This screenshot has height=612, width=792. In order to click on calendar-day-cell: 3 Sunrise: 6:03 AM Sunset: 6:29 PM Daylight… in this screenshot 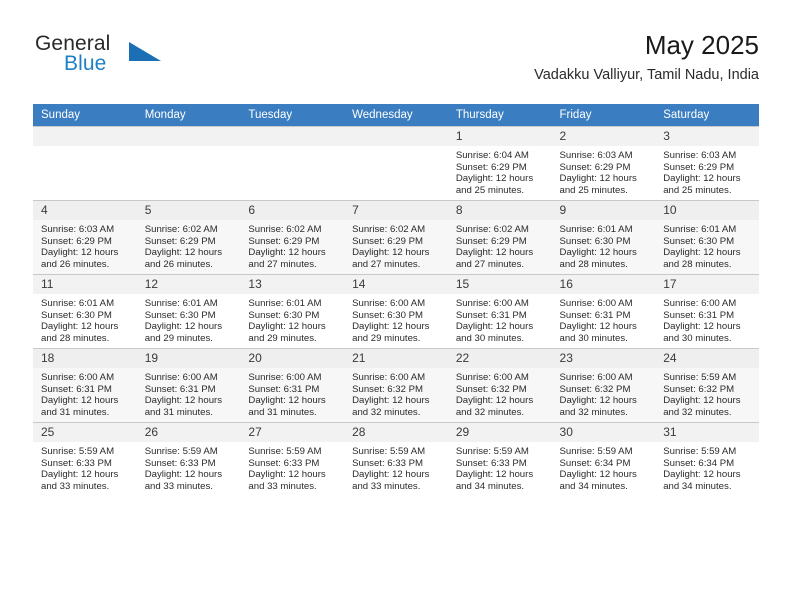, I will do `click(707, 163)`.